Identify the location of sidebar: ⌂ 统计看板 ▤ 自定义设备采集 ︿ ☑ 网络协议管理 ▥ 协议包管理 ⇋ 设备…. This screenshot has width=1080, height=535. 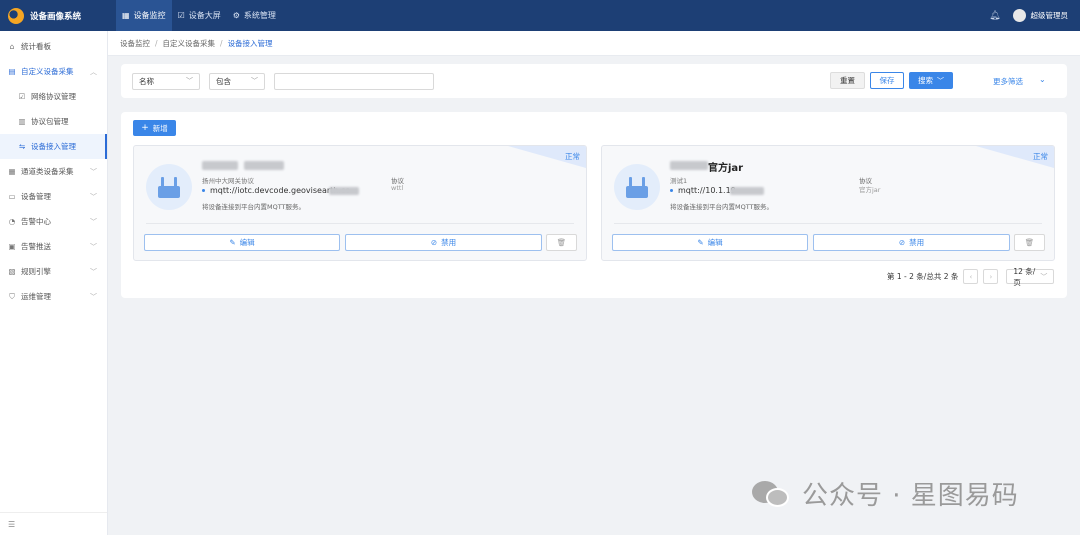
(54, 283).